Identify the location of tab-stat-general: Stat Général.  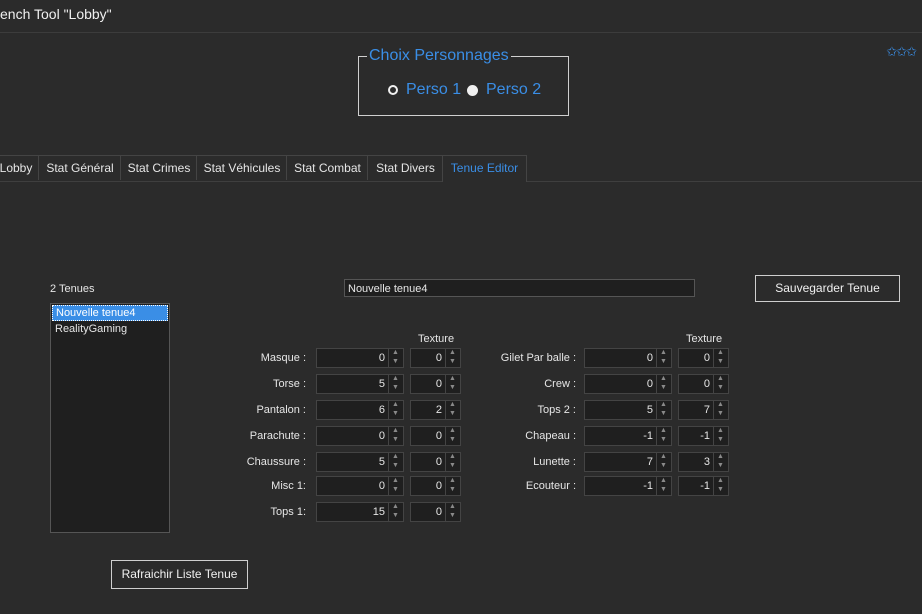
(80, 167).